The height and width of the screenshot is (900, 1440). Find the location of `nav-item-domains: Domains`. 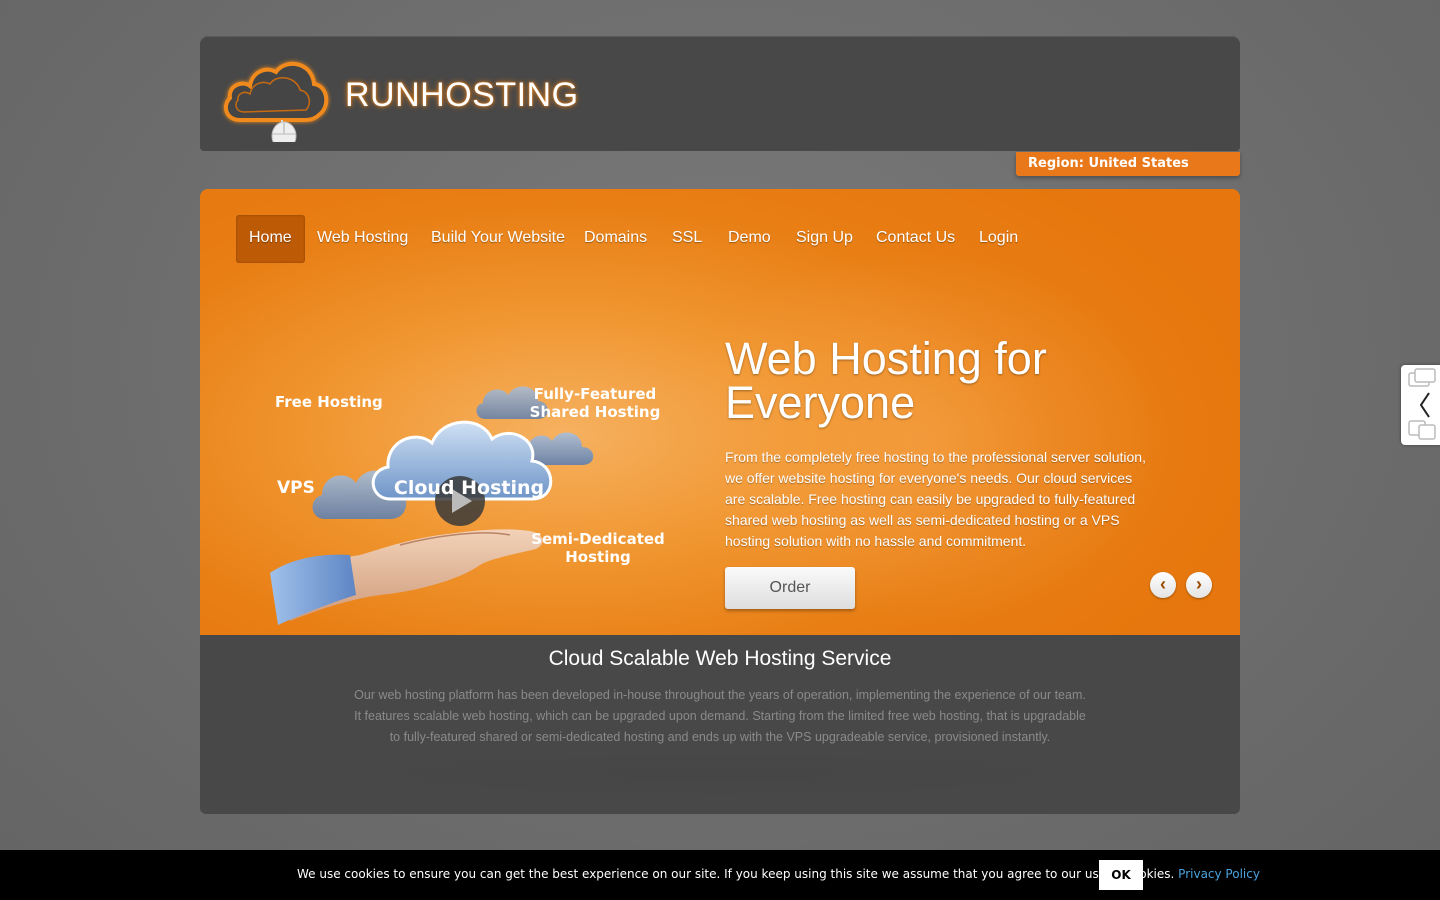

nav-item-domains: Domains is located at coordinates (615, 239).